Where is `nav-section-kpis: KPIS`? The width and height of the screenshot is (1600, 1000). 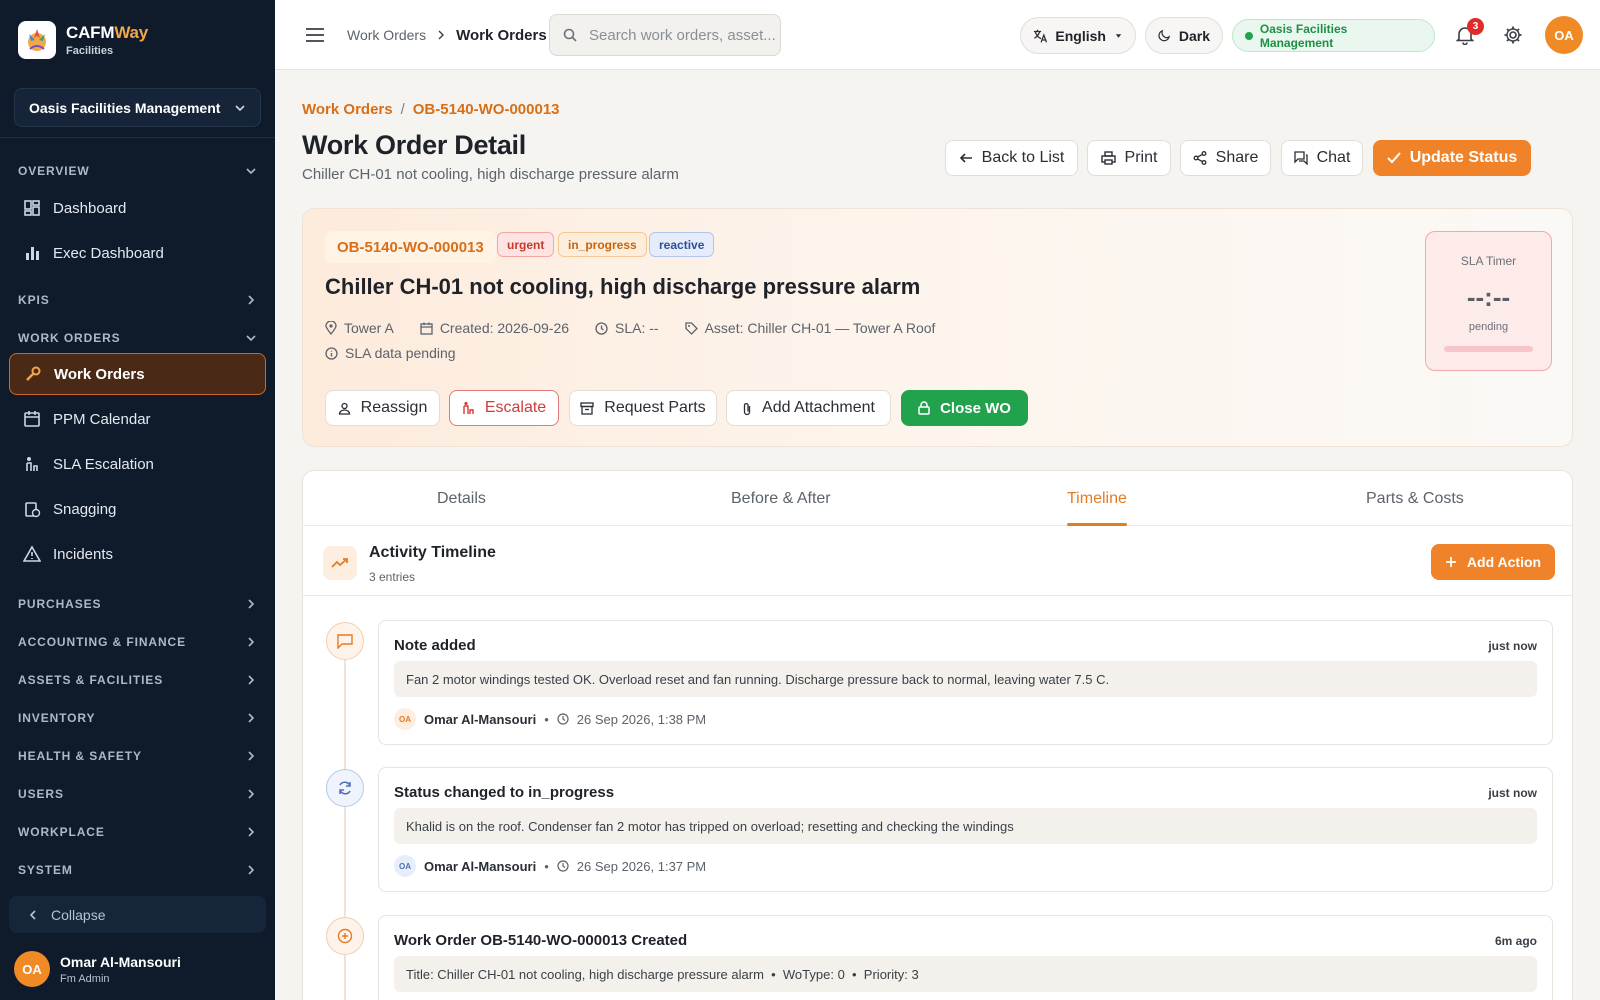 nav-section-kpis: KPIS is located at coordinates (137, 300).